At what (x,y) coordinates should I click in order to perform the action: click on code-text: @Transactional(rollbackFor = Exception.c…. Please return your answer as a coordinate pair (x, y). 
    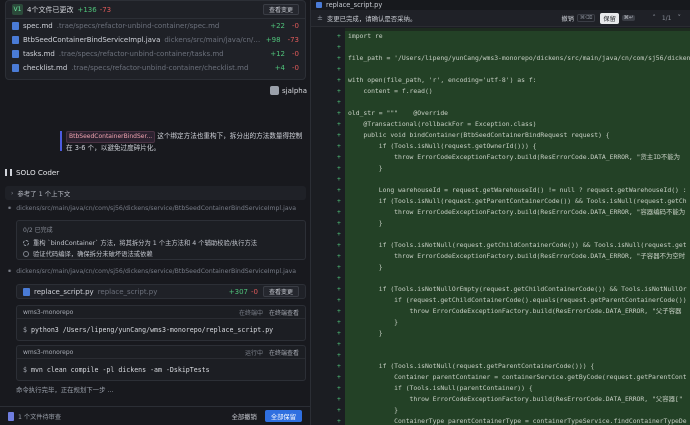
    Looking at the image, I should click on (442, 124).